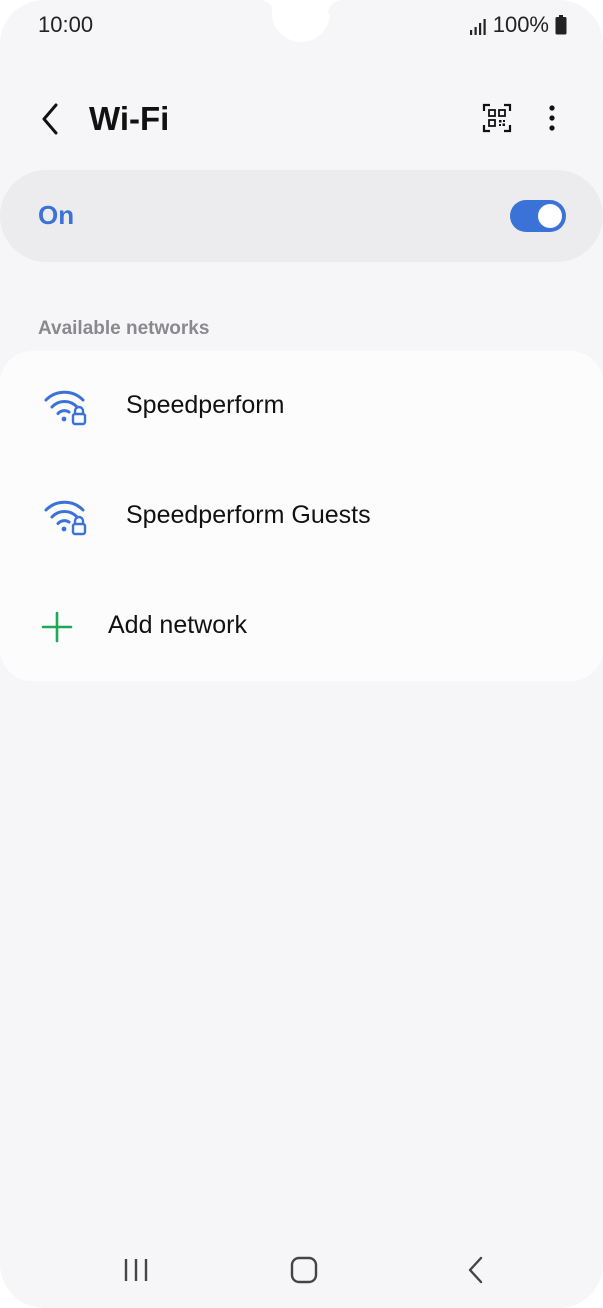  I want to click on signal-icon, so click(478, 25).